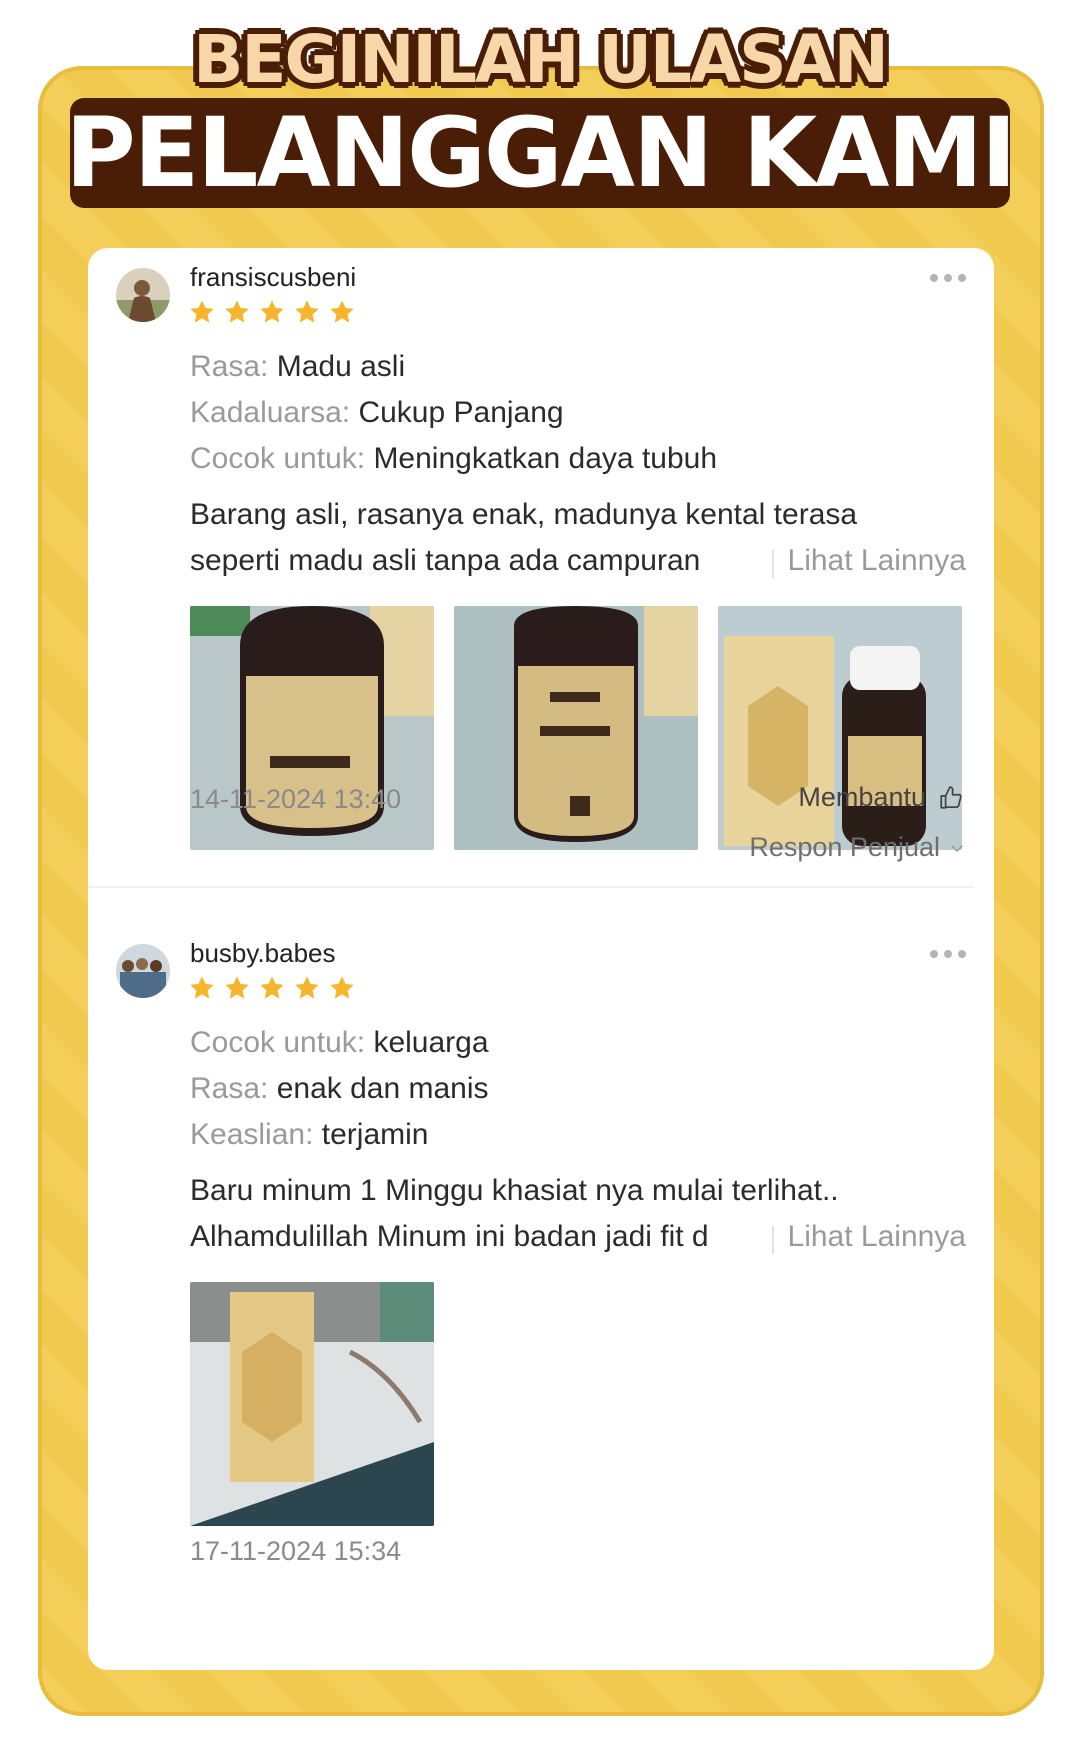 This screenshot has width=1080, height=1747. I want to click on review-username: fransiscusbeni, so click(273, 277).